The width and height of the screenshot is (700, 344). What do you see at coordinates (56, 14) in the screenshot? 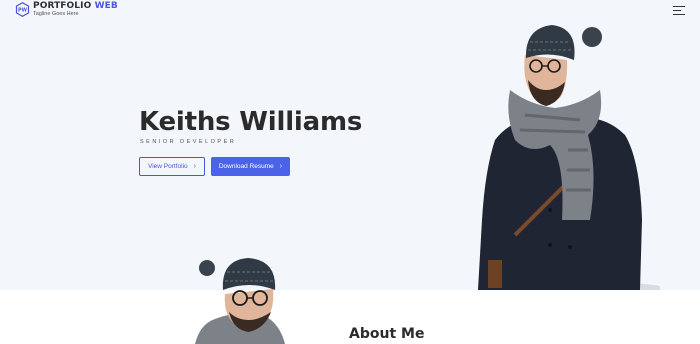
I see `brand-tagline: Tagline Goes Here` at bounding box center [56, 14].